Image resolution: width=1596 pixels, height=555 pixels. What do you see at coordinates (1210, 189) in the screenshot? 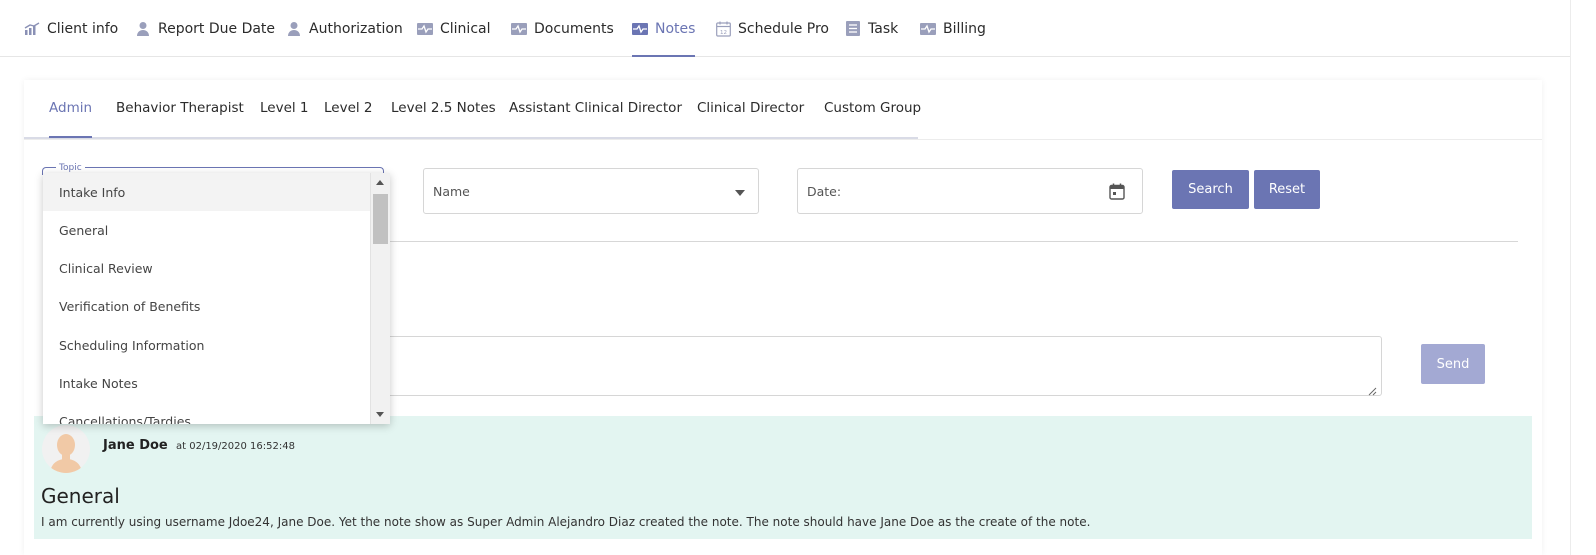
I see `search-button: Search` at bounding box center [1210, 189].